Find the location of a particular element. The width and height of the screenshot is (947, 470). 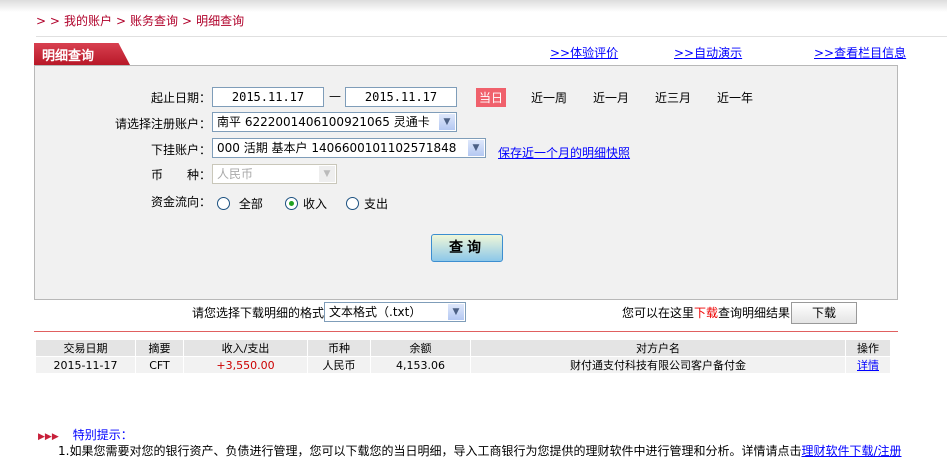

col-date: 交易日期 is located at coordinates (85, 348).